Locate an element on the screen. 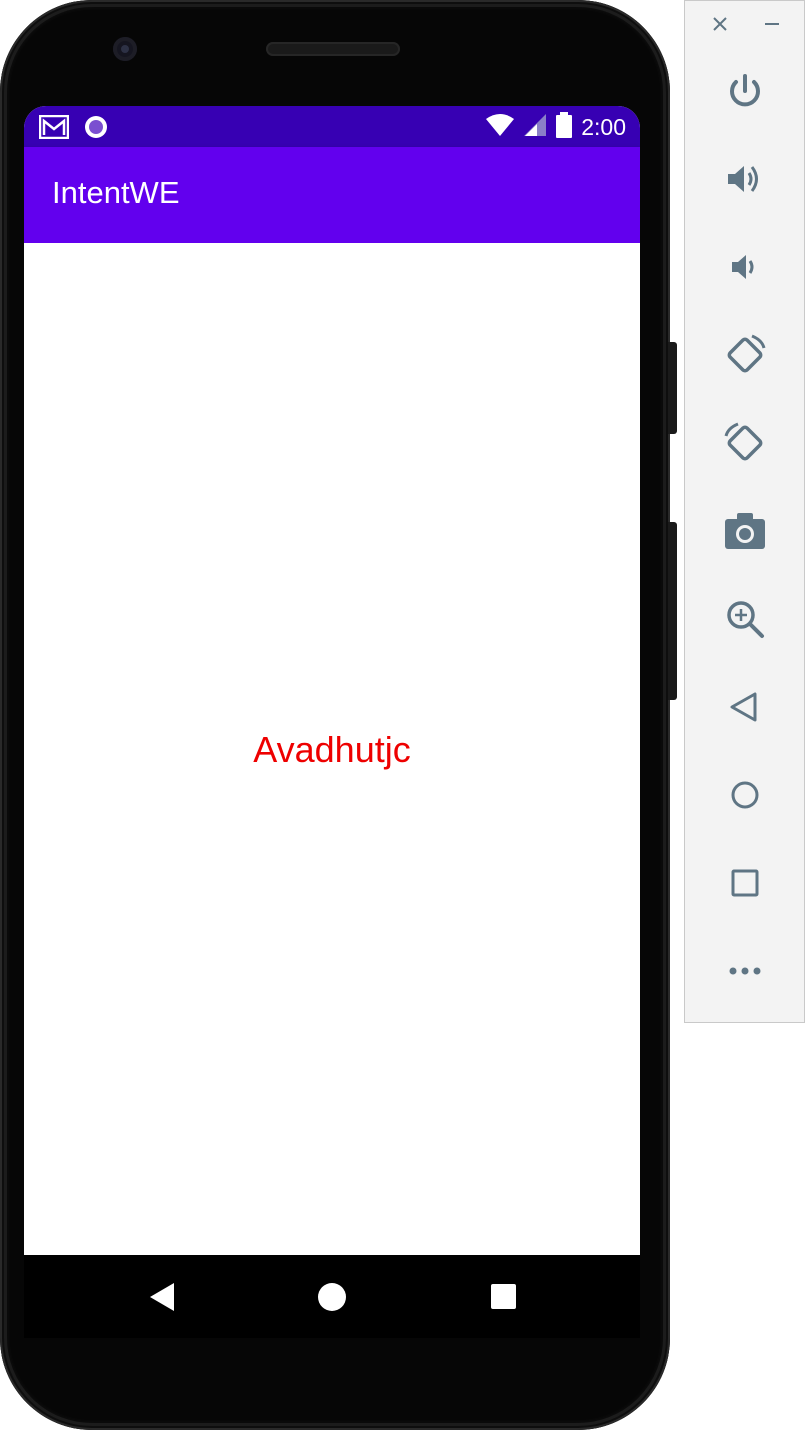 The image size is (812, 1434). more-button is located at coordinates (745, 971).